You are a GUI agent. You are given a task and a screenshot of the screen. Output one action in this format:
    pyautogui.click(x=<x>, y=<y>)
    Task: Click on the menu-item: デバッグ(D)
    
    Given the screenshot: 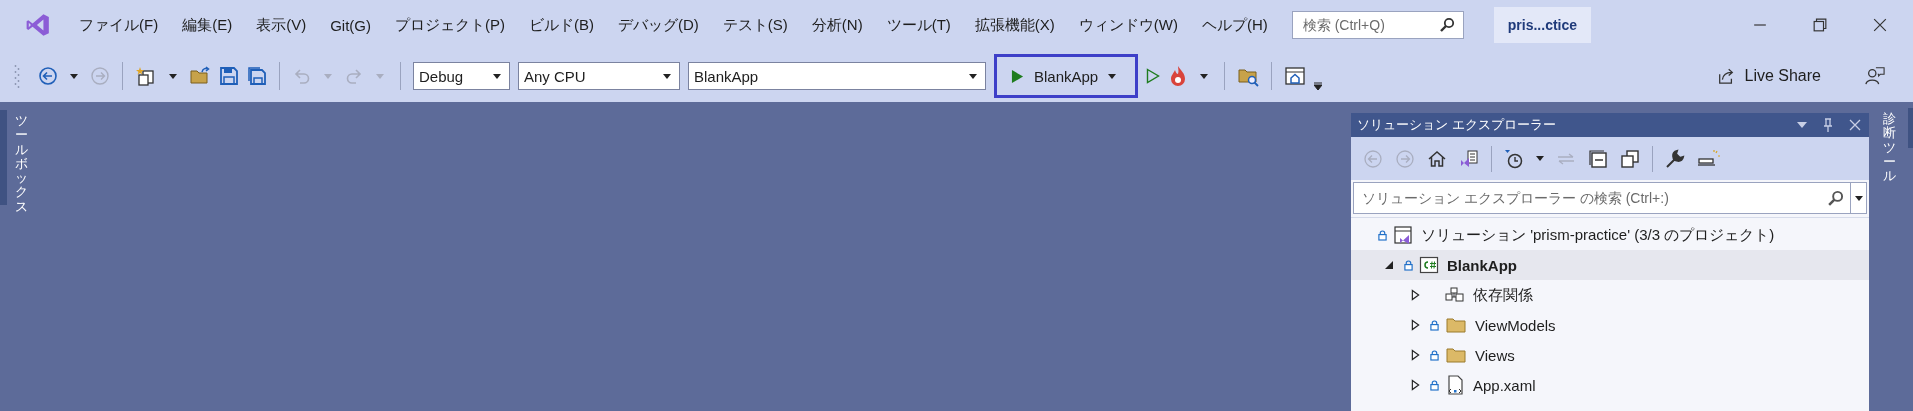 What is the action you would take?
    pyautogui.click(x=658, y=25)
    